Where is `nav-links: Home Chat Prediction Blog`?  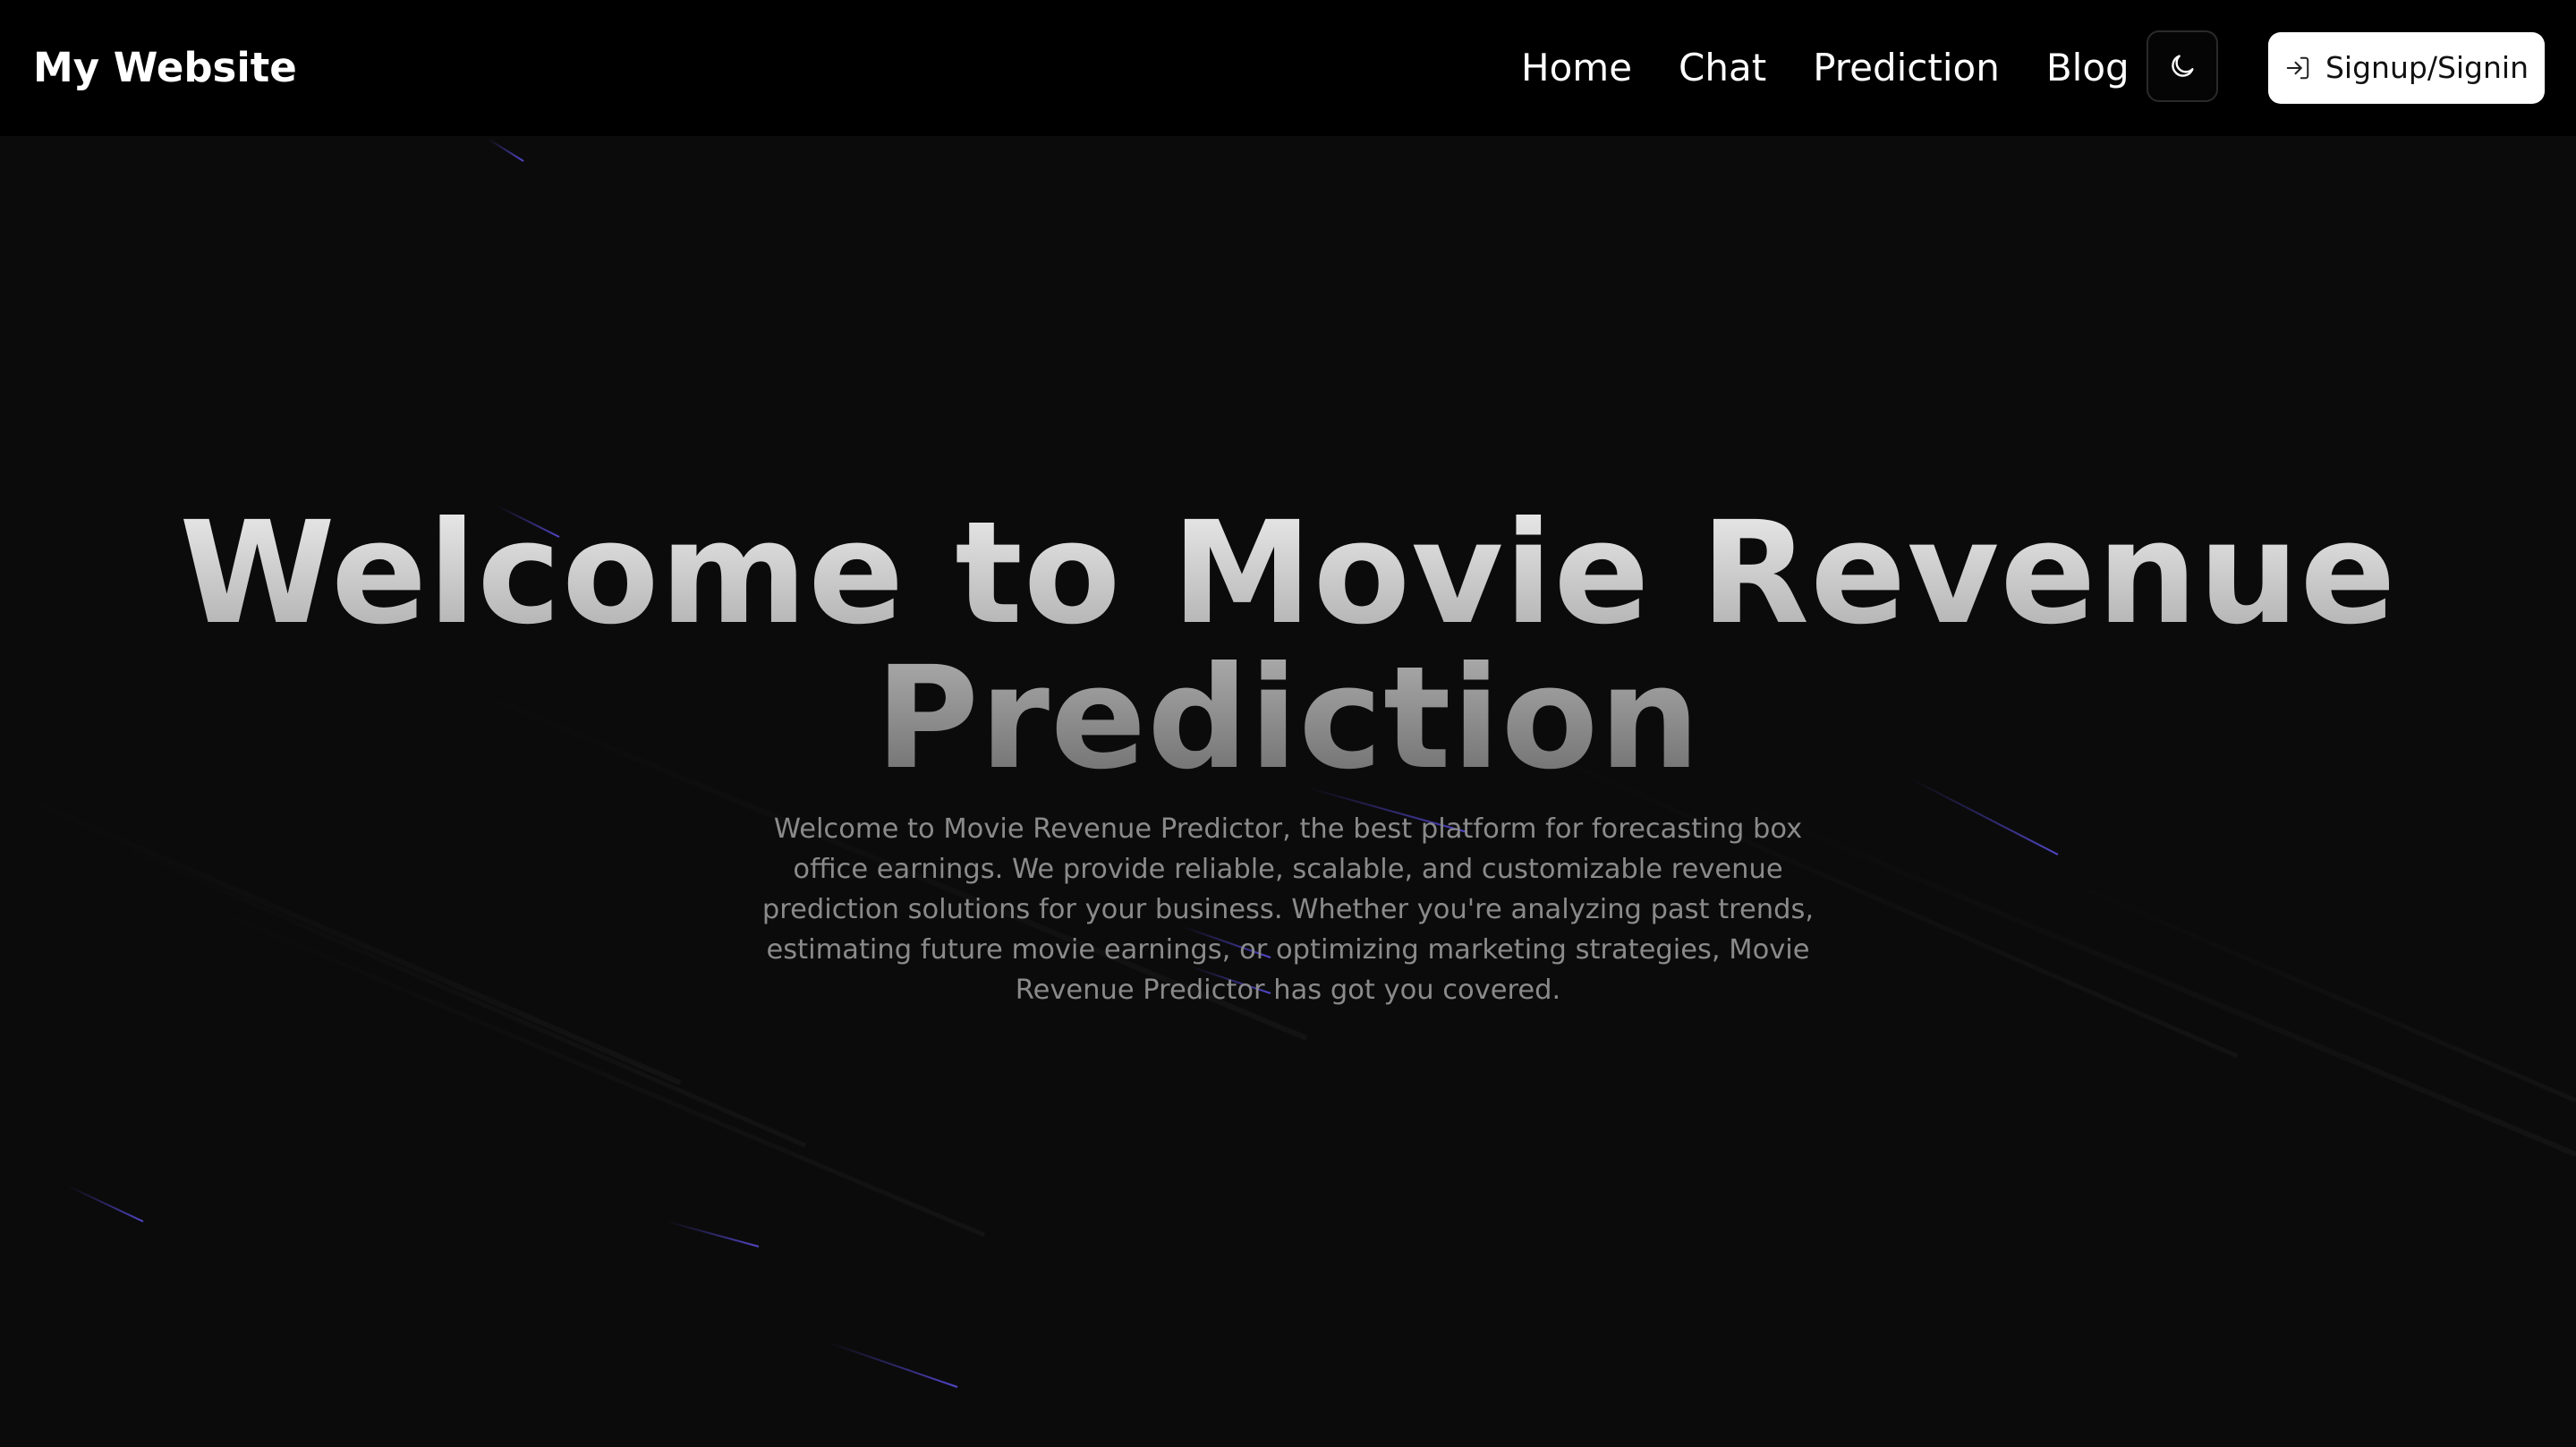
nav-links: Home Chat Prediction Blog is located at coordinates (1848, 68).